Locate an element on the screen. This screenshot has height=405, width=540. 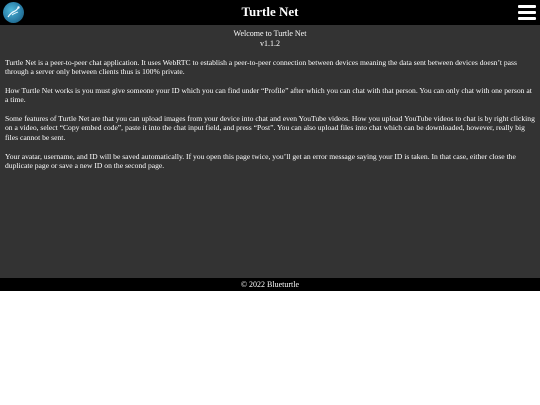
copyright-text: © 2022 Blueturtle is located at coordinates (270, 284).